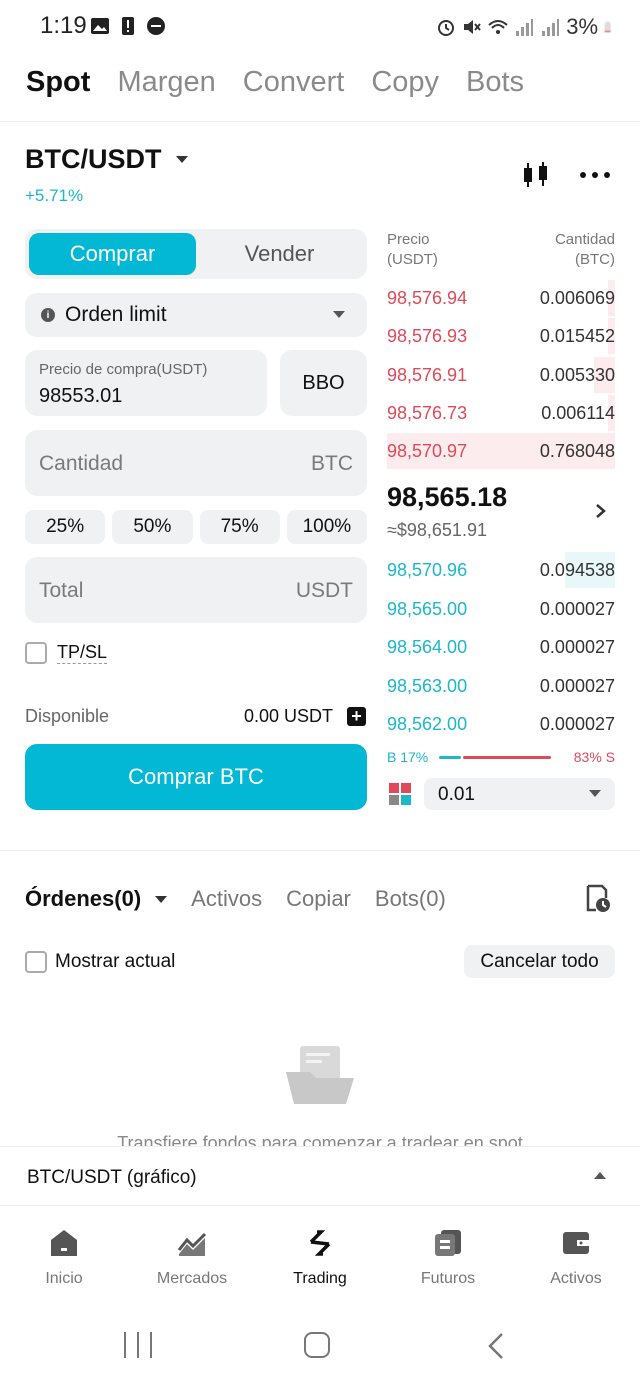  I want to click on top-divider, so click(320, 121).